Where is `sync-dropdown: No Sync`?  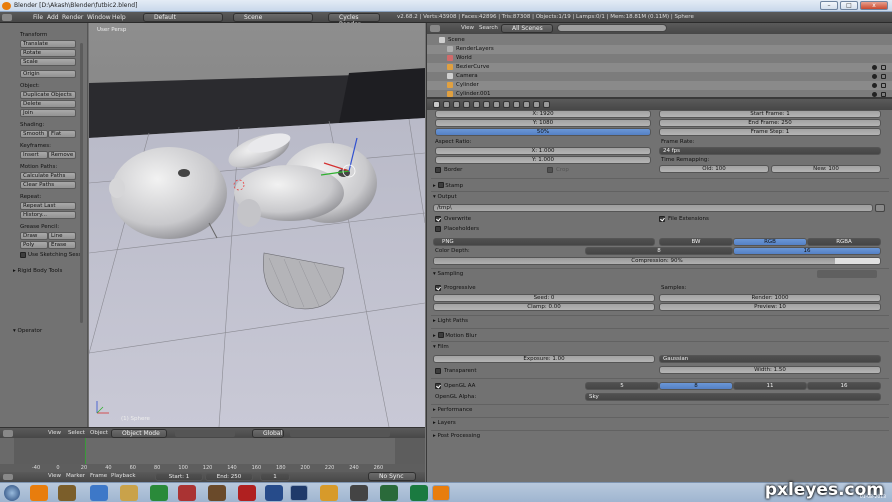 sync-dropdown: No Sync is located at coordinates (392, 476).